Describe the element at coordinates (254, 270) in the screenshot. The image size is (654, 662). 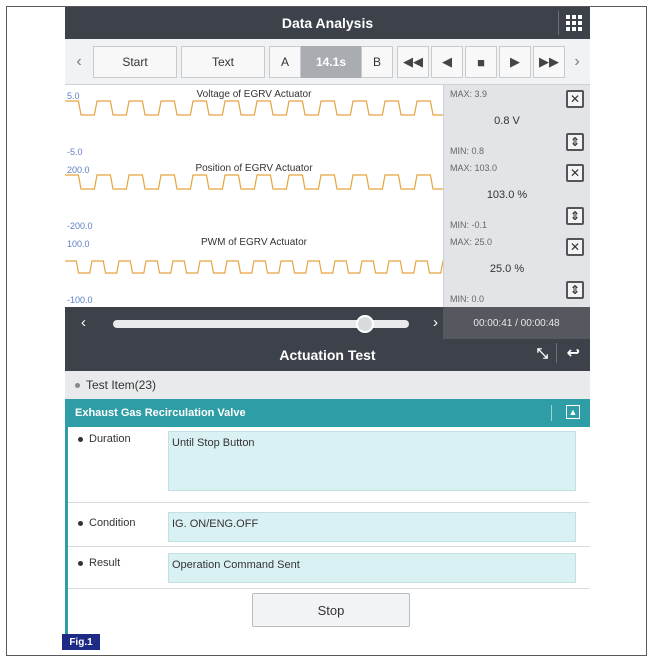
I see `graph-plot: PWM of EGRV Actuator 100.0 -100.0` at that location.